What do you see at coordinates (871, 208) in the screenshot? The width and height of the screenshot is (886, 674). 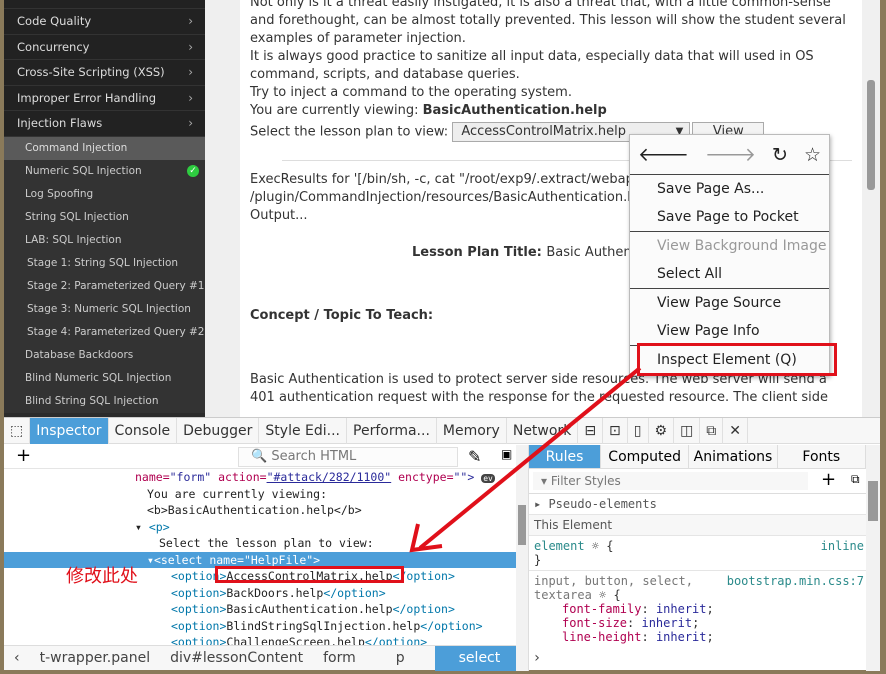 I see `page-scrollbar` at bounding box center [871, 208].